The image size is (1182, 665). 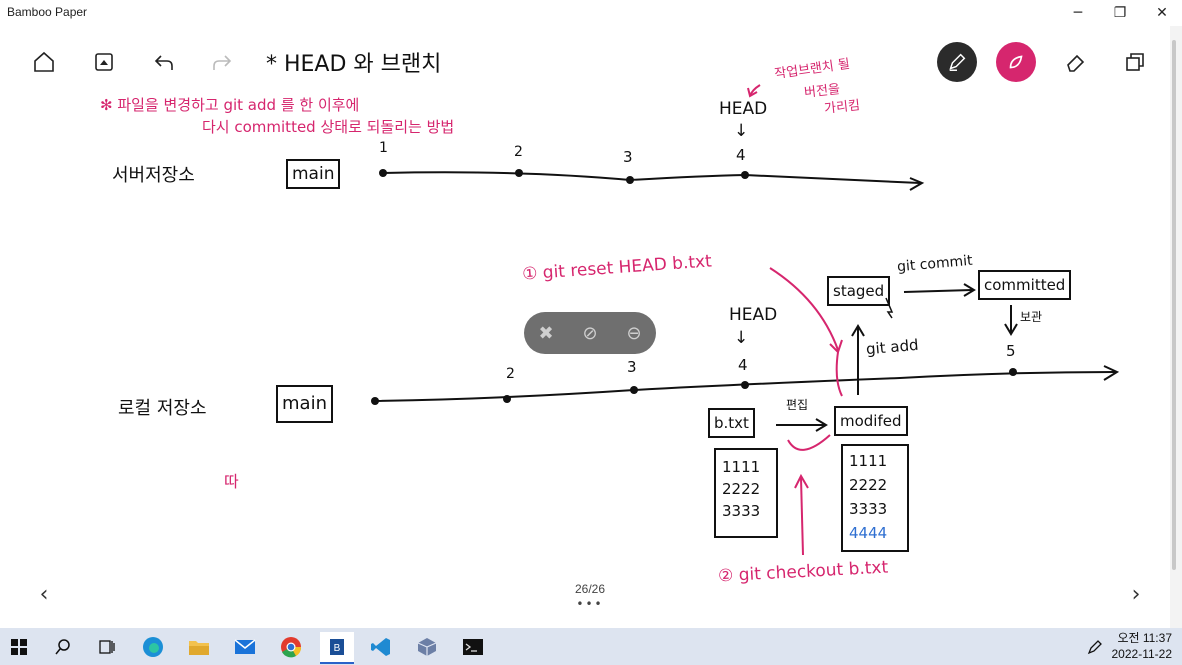 What do you see at coordinates (875, 498) in the screenshot?
I see `file-content-after: 1111 2222 3333 4444` at bounding box center [875, 498].